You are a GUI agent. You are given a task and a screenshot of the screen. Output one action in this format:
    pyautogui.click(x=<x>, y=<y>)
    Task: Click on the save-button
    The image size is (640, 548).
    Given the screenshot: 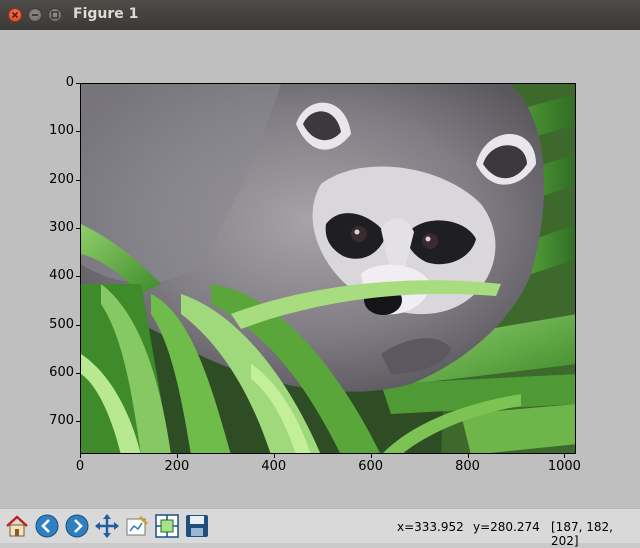 What is the action you would take?
    pyautogui.click(x=197, y=526)
    